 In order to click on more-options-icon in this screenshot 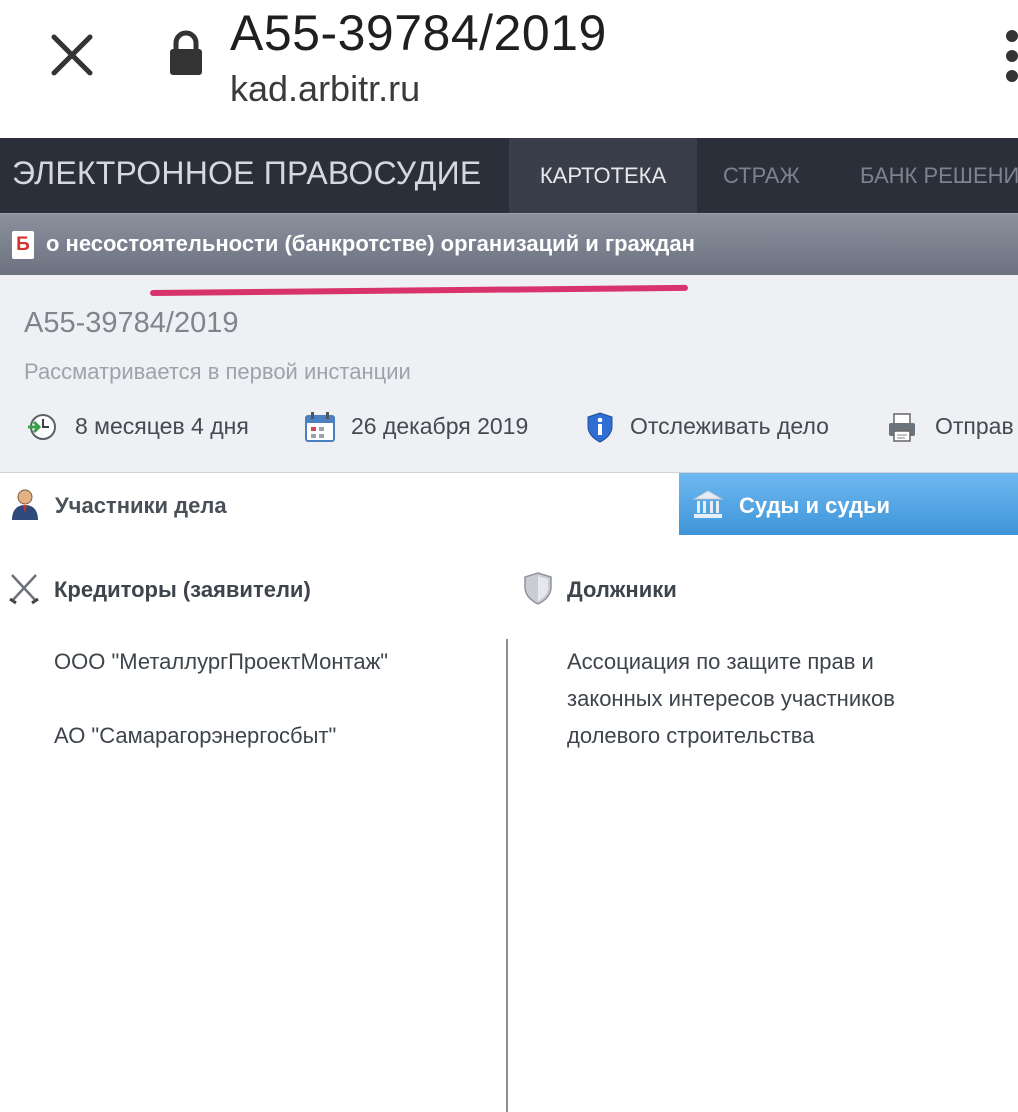, I will do `click(1009, 56)`.